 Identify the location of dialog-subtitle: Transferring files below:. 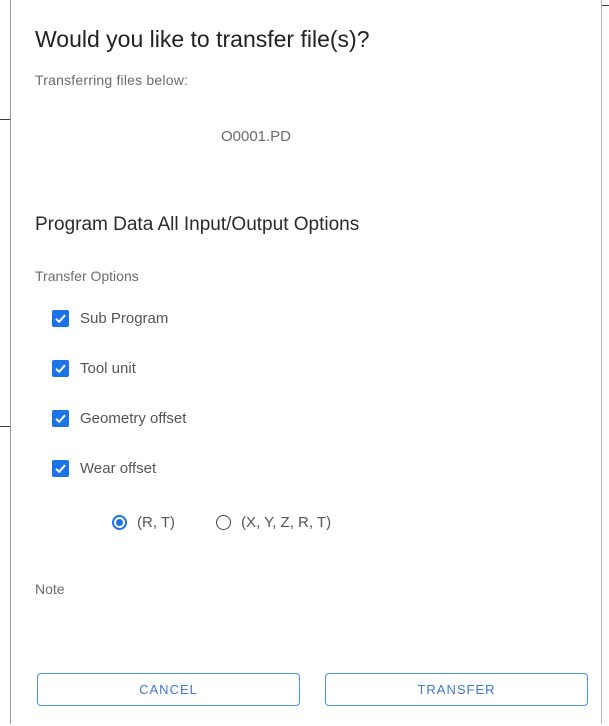
(112, 80).